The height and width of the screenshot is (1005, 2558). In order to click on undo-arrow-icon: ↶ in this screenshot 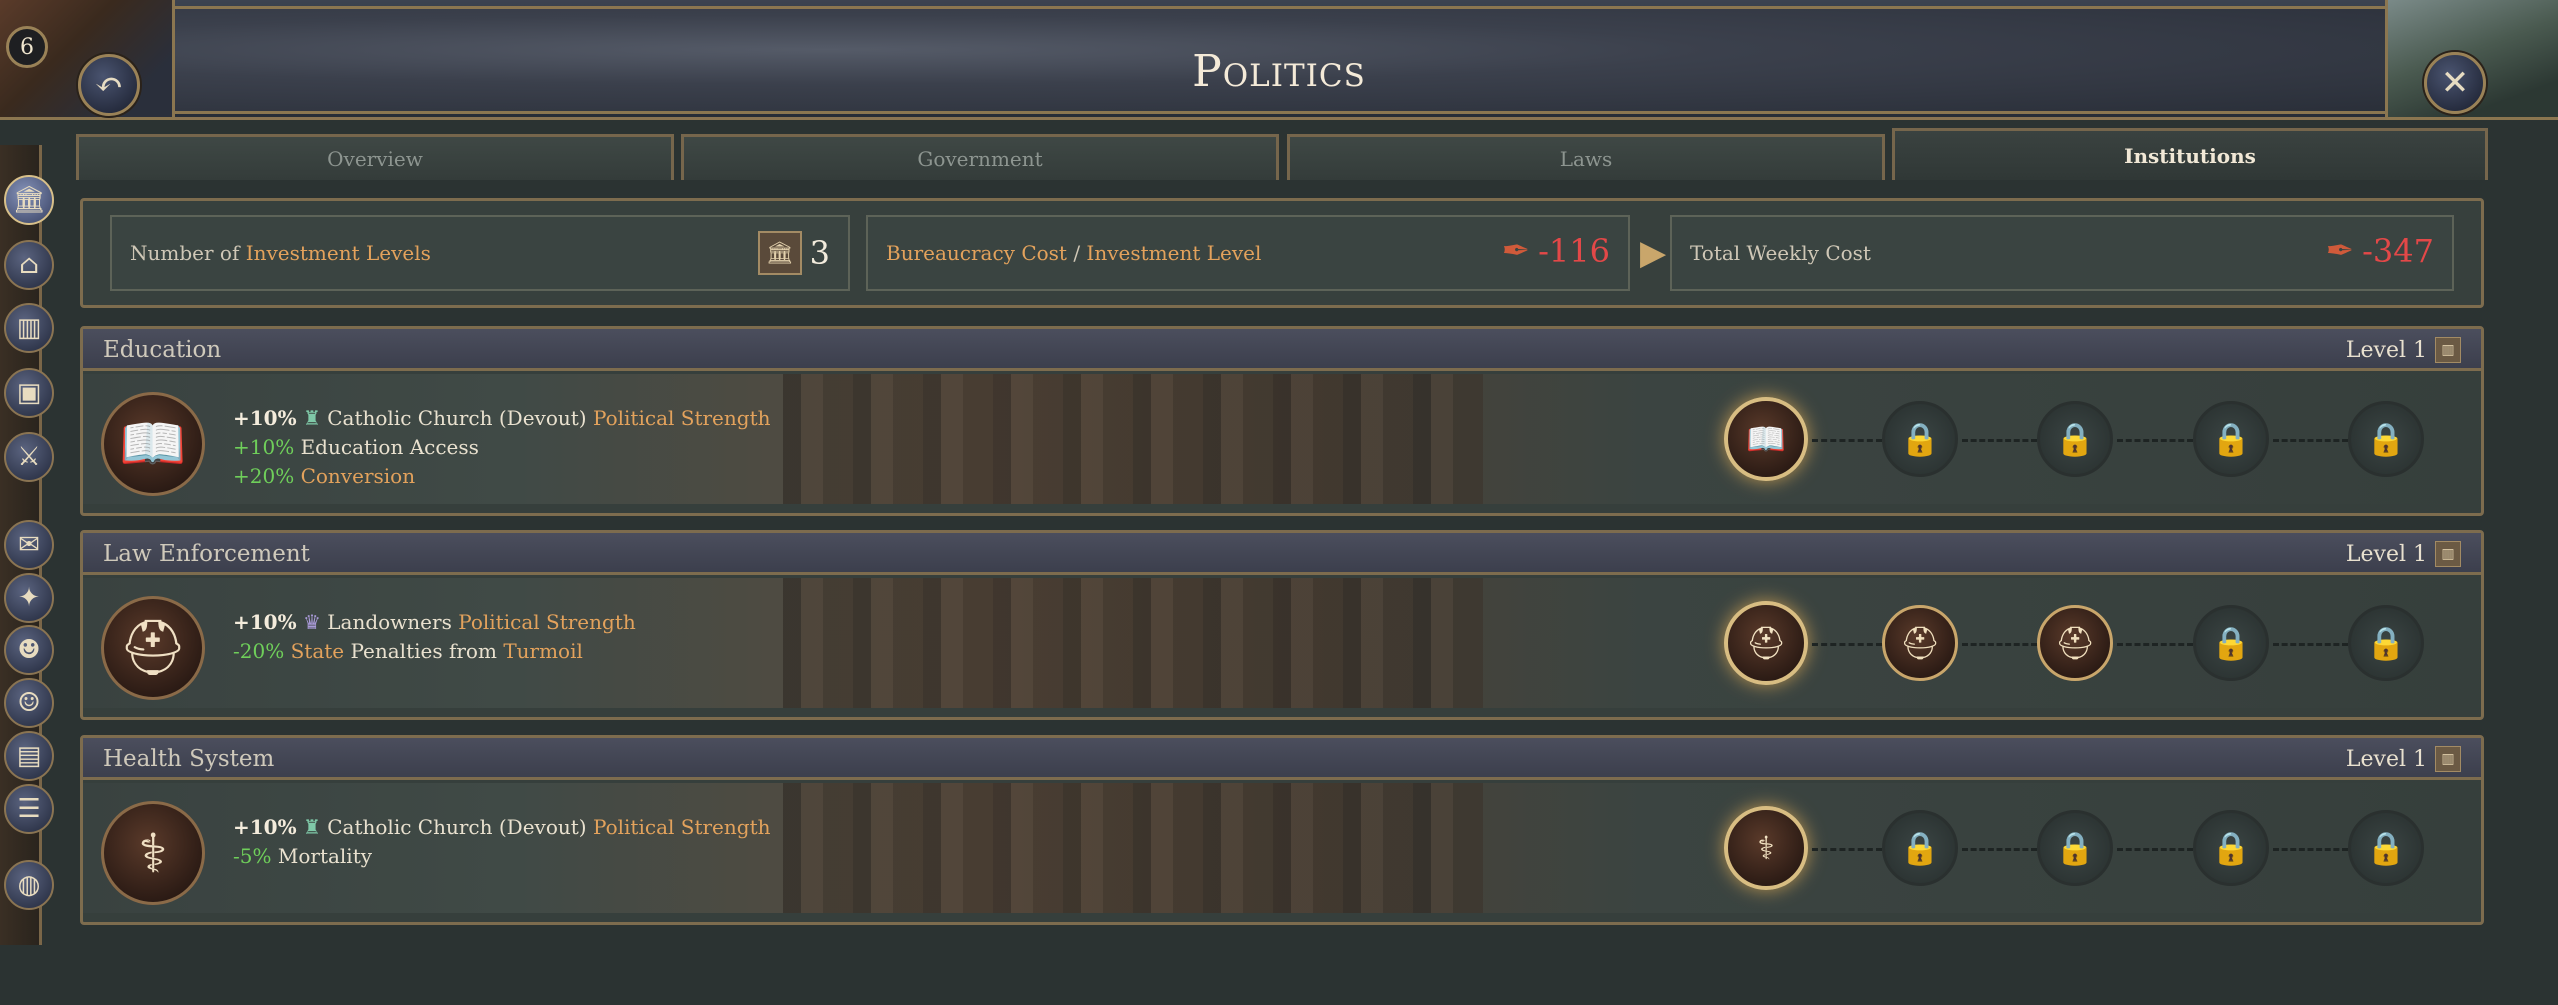, I will do `click(109, 85)`.